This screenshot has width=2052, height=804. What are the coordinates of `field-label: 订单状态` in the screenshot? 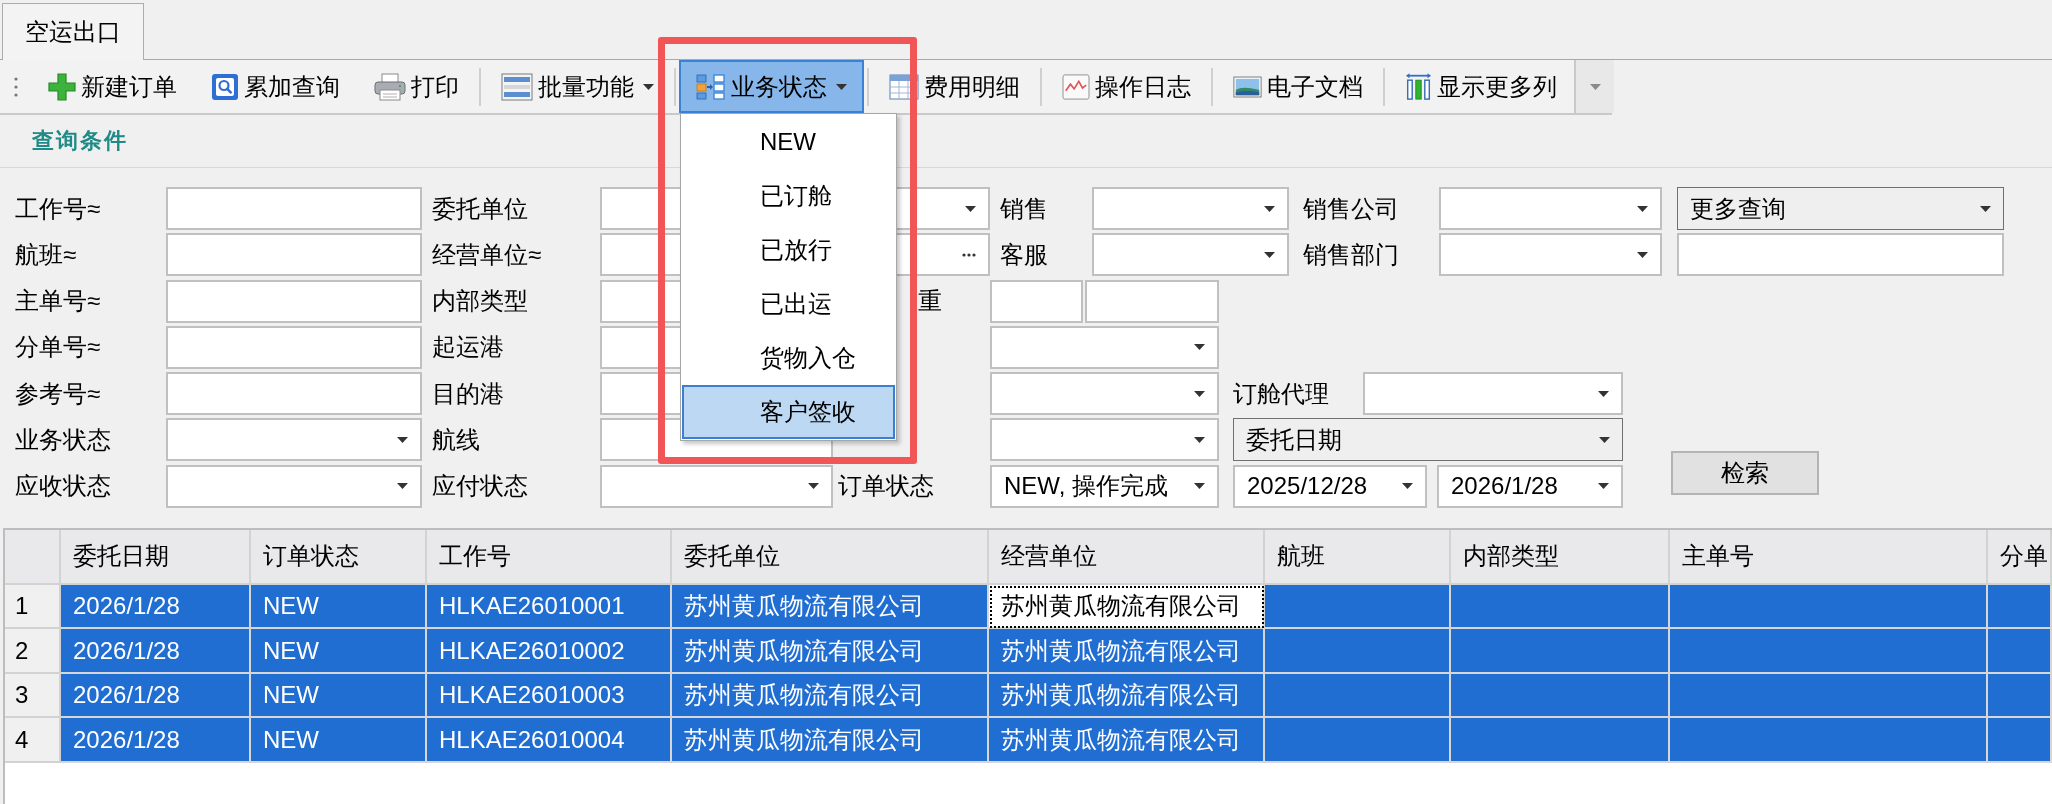 It's located at (886, 486).